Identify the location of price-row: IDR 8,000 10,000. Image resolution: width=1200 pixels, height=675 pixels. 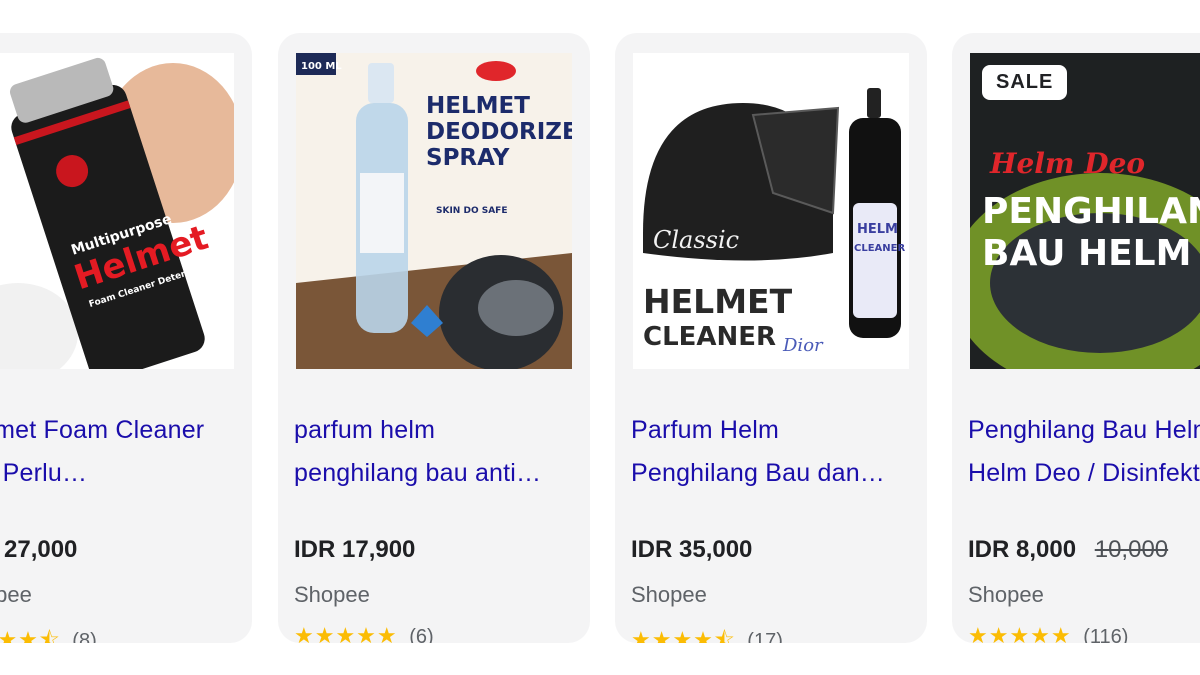
(1068, 550).